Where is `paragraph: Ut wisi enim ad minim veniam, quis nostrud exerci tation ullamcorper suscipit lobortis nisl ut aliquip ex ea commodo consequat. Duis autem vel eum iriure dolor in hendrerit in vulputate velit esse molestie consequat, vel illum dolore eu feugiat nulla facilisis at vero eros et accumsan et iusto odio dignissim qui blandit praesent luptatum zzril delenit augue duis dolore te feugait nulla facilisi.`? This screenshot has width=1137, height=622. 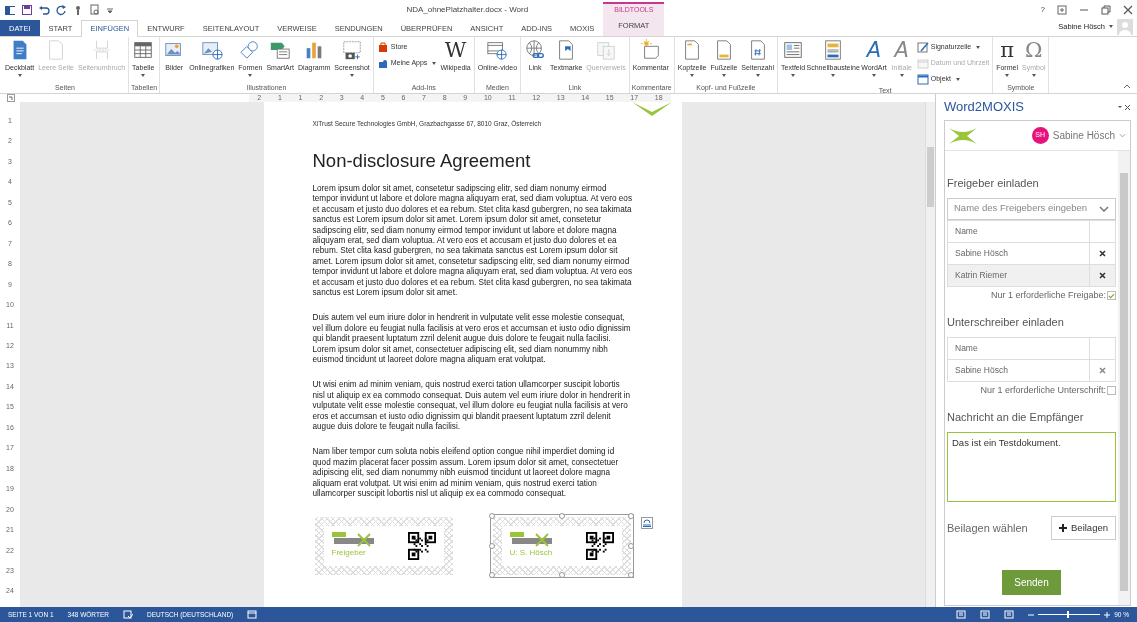 paragraph: Ut wisi enim ad minim veniam, quis nostrud exerci tation ullamcorper suscipit lobortis nisl ut aliquip ex ea commodo consequat. Duis autem vel eum iriure dolor in hendrerit in vulputate velit esse molestie consequat, vel illum dolore eu feugiat nulla facilisis at vero eros et accumsan et iusto odio dignissim qui blandit praesent luptatum zzril delenit augue duis dolore te feugait nulla facilisi. is located at coordinates (472, 406).